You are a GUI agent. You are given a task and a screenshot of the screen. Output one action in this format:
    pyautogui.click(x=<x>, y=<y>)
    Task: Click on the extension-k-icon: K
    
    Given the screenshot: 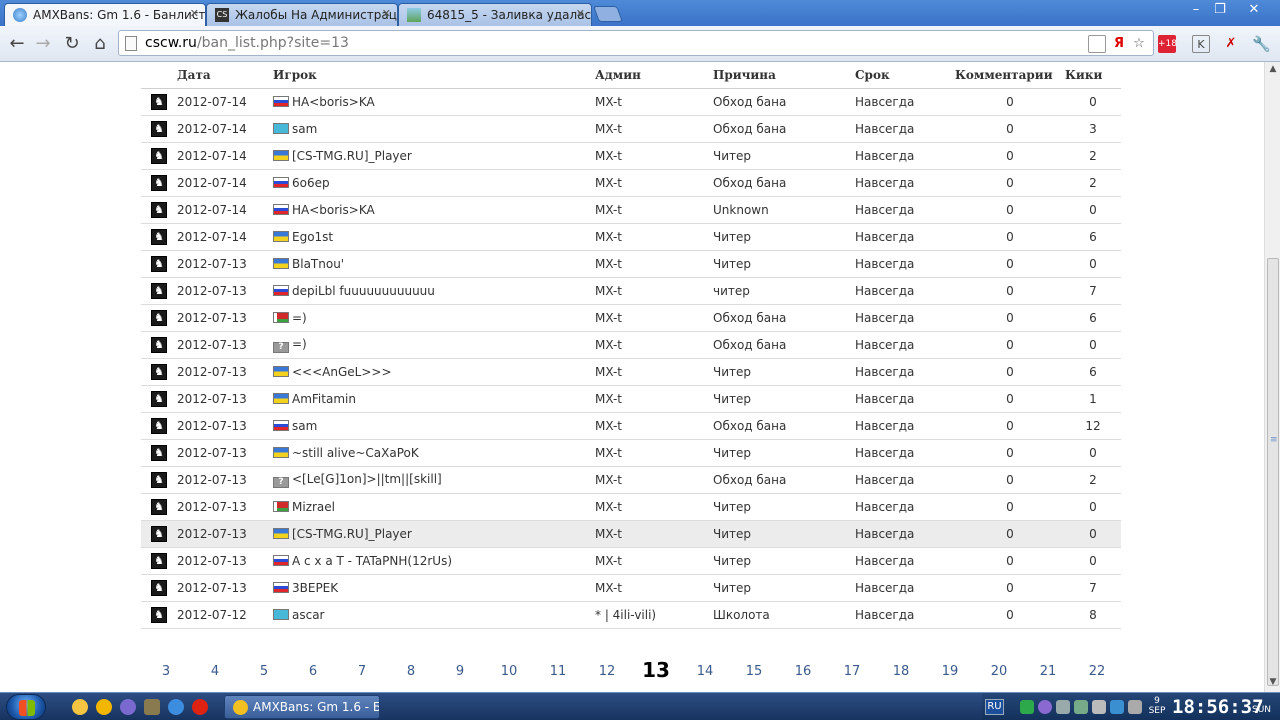 What is the action you would take?
    pyautogui.click(x=1201, y=44)
    